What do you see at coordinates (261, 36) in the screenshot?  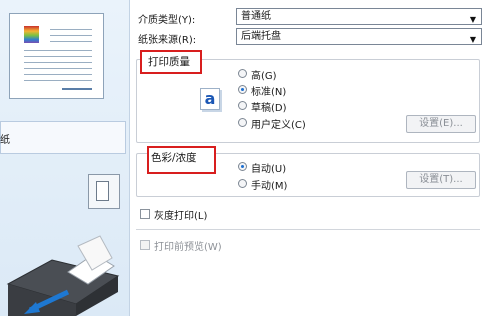 I see `paper-source-value: 后端托盘` at bounding box center [261, 36].